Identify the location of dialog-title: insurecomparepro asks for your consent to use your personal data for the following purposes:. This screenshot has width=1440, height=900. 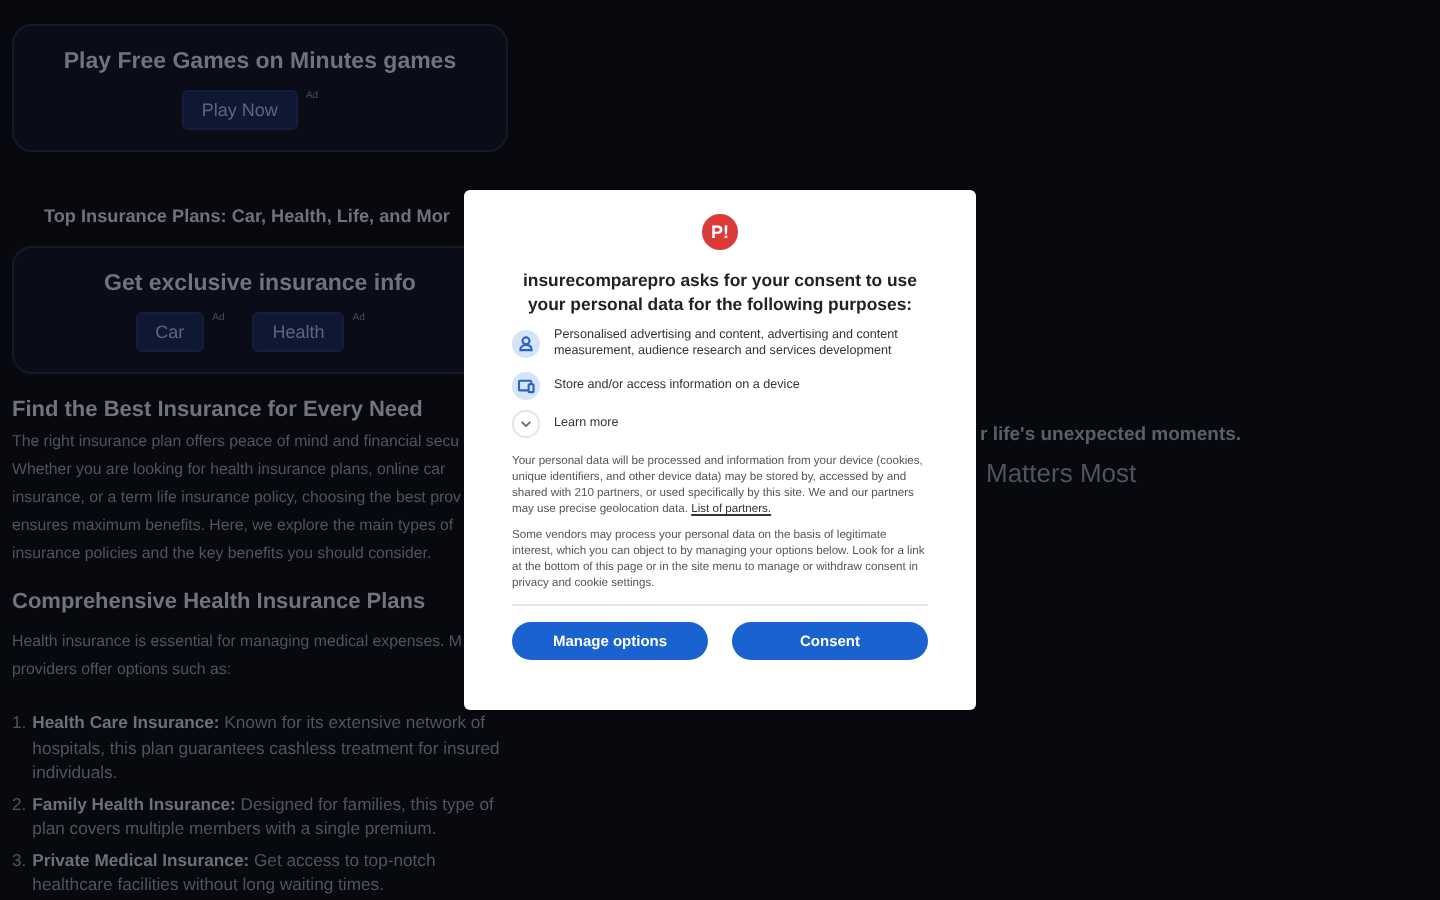
(720, 292).